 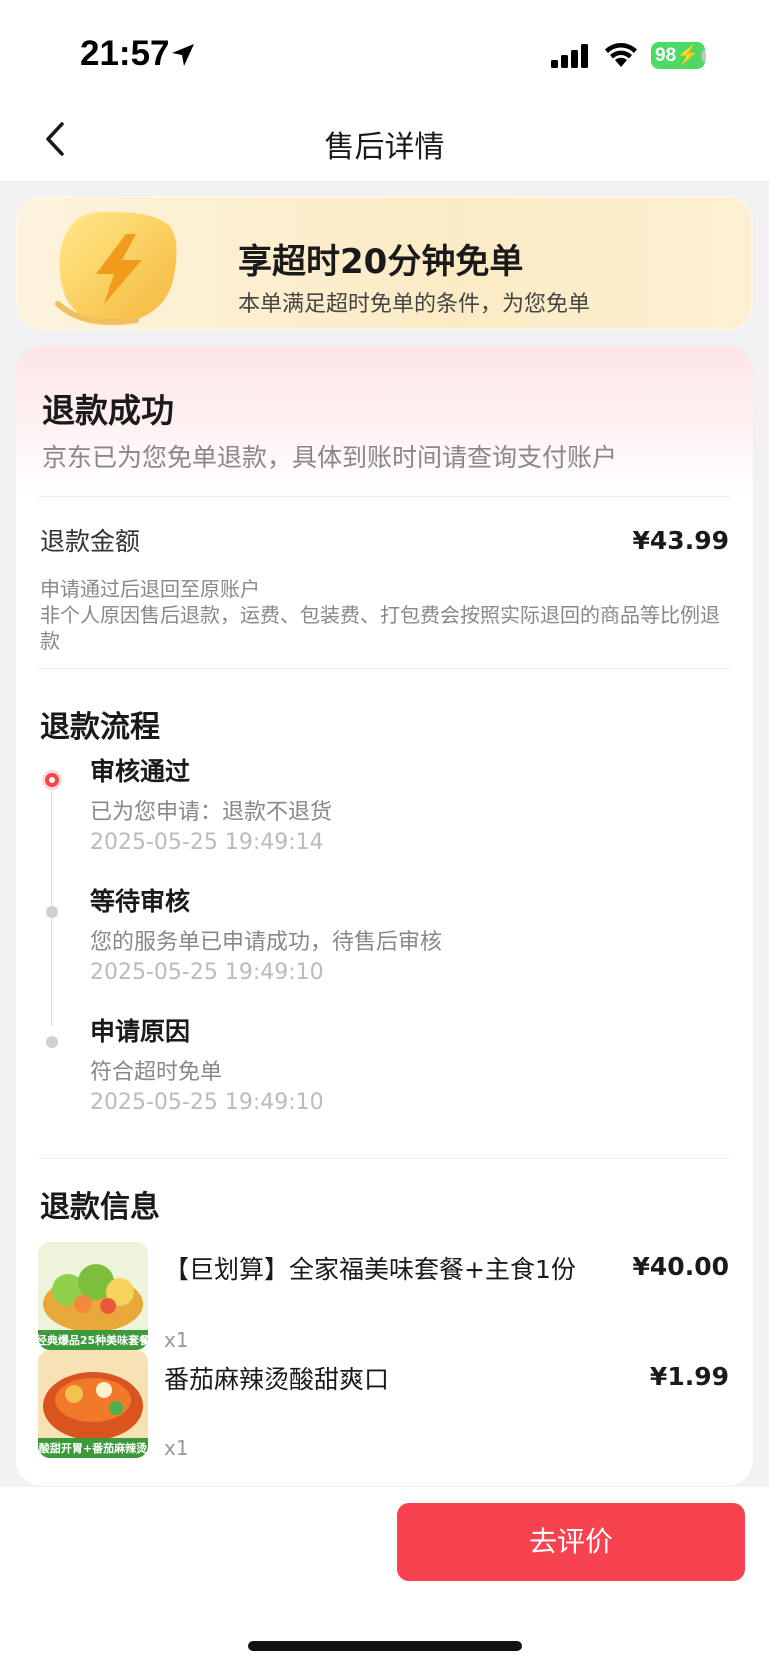 What do you see at coordinates (90, 541) in the screenshot?
I see `refund-amount-label: 退款金额` at bounding box center [90, 541].